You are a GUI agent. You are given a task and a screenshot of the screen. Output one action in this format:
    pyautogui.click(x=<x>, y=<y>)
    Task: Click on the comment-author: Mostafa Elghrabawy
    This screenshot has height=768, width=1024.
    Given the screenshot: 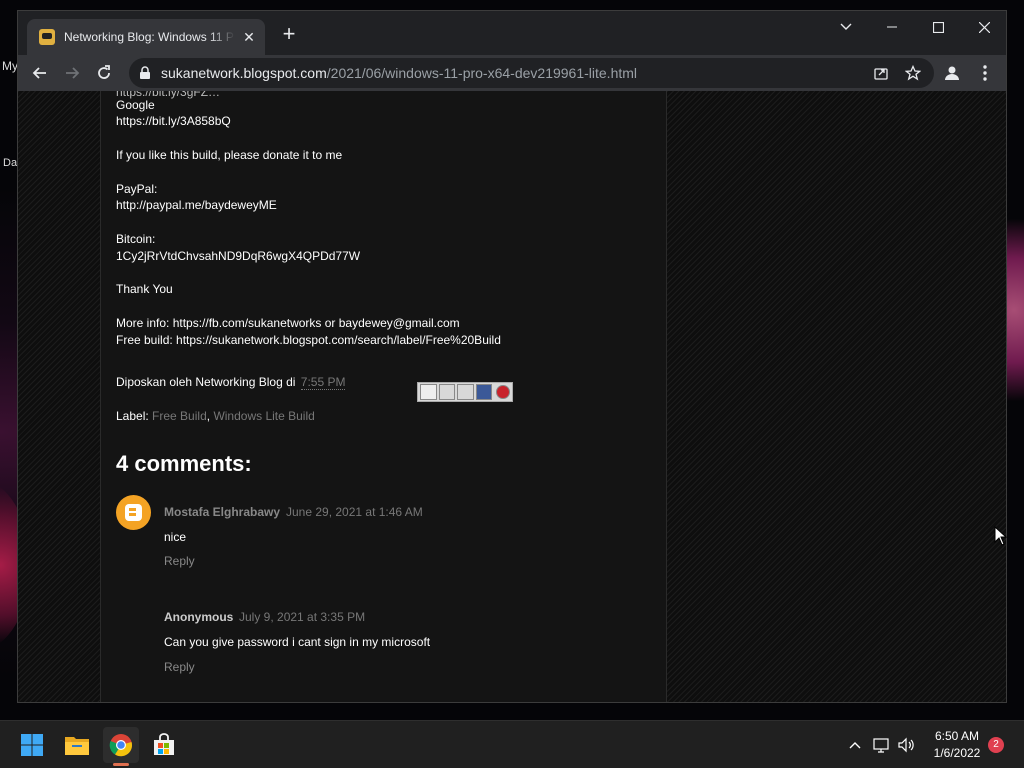 What is the action you would take?
    pyautogui.click(x=222, y=512)
    